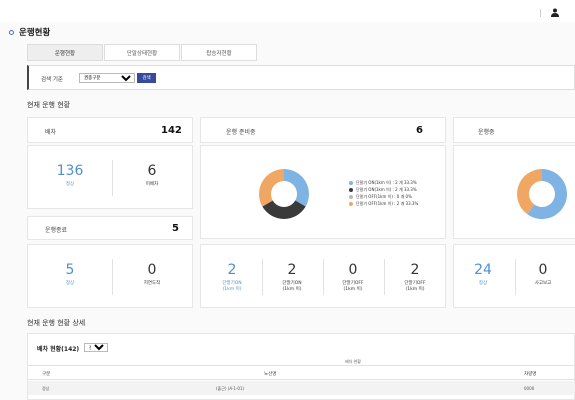 This screenshot has height=400, width=575. I want to click on in-operation-chart-card, so click(514, 192).